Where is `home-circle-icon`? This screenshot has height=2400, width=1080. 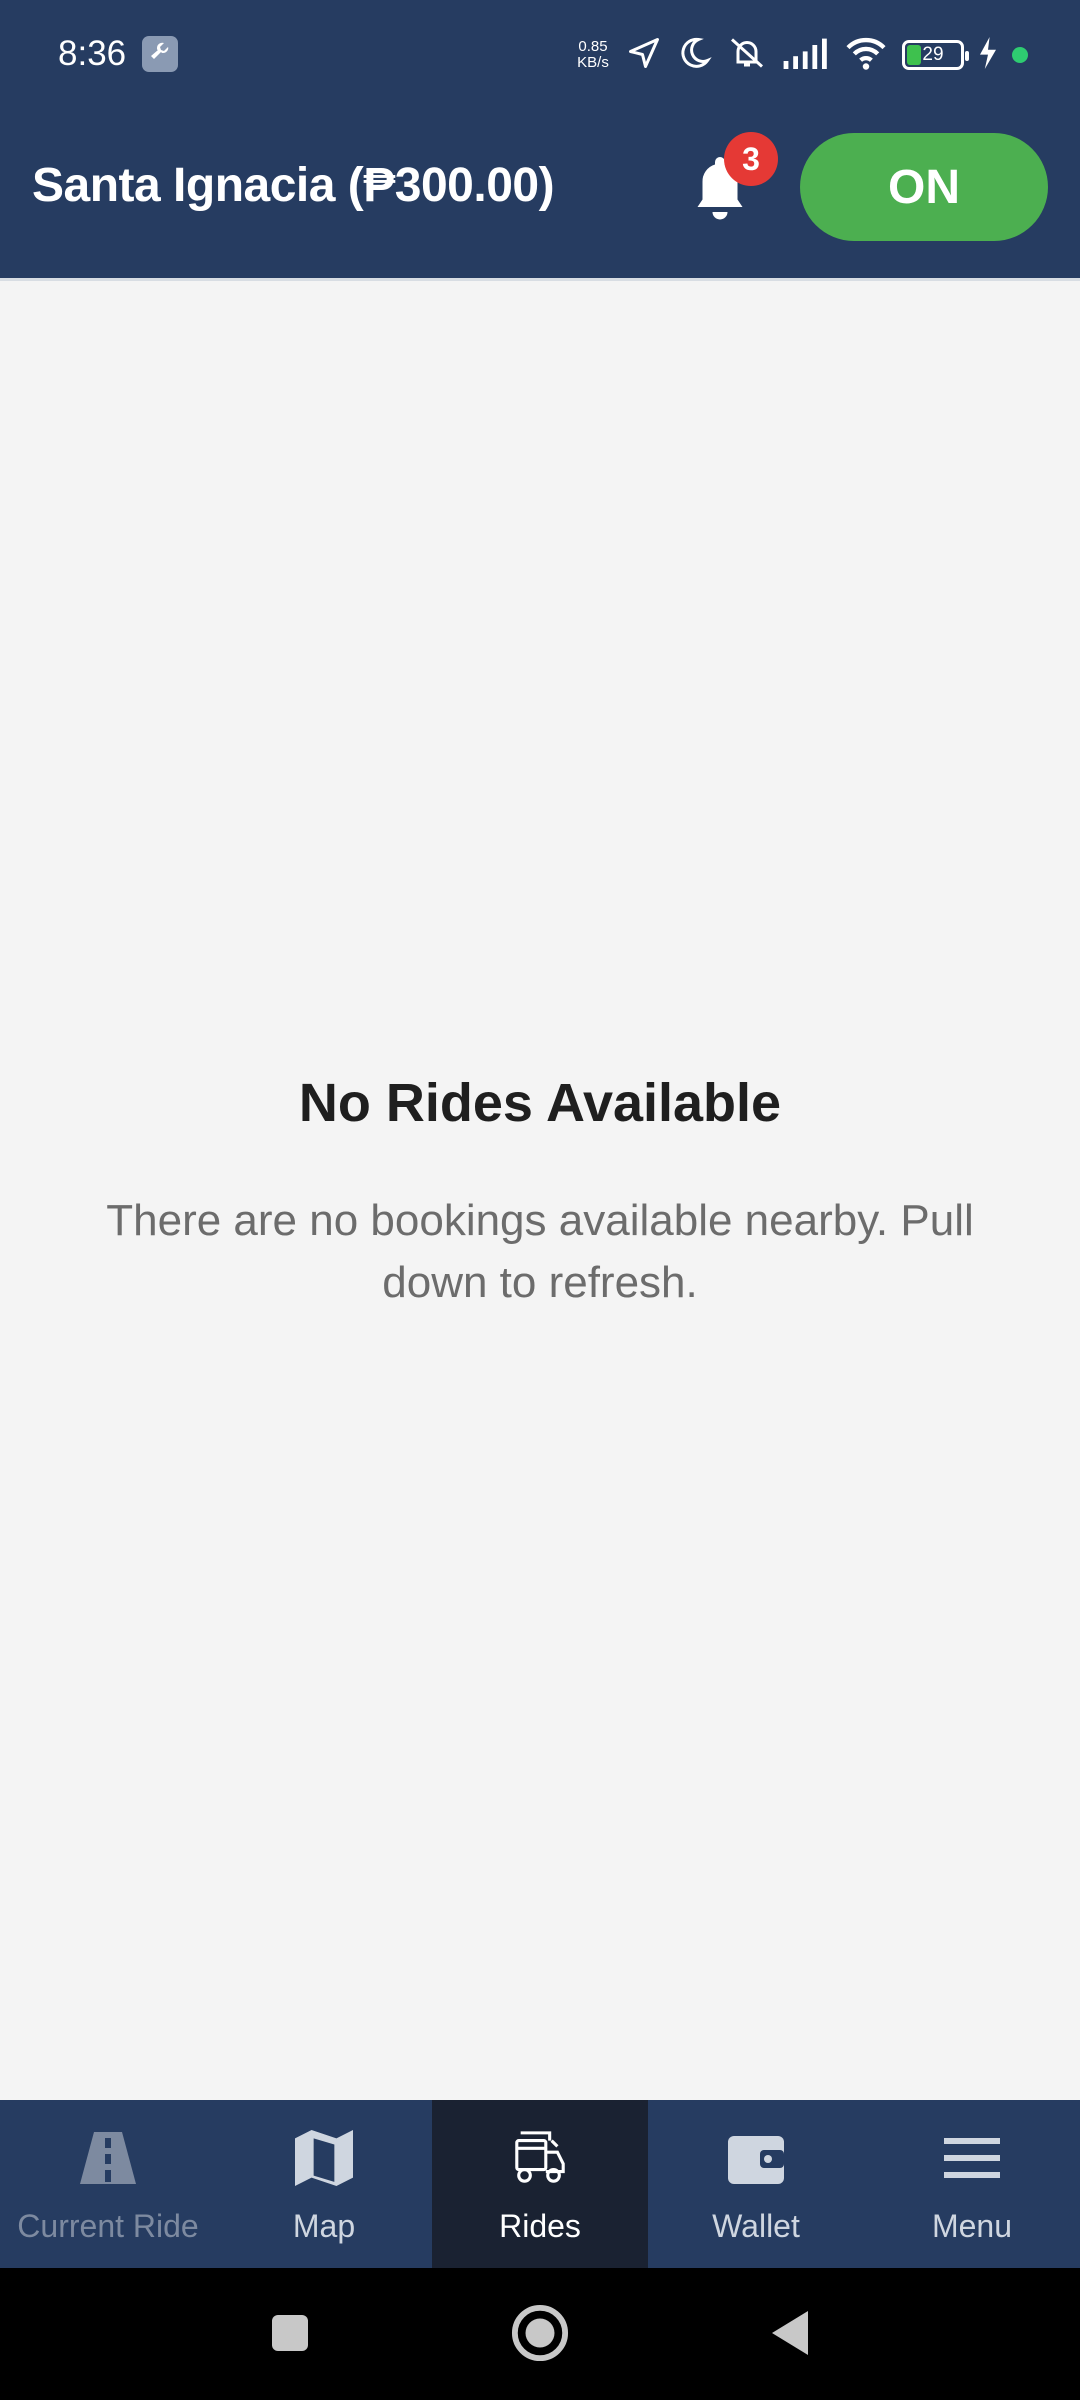 home-circle-icon is located at coordinates (540, 2334).